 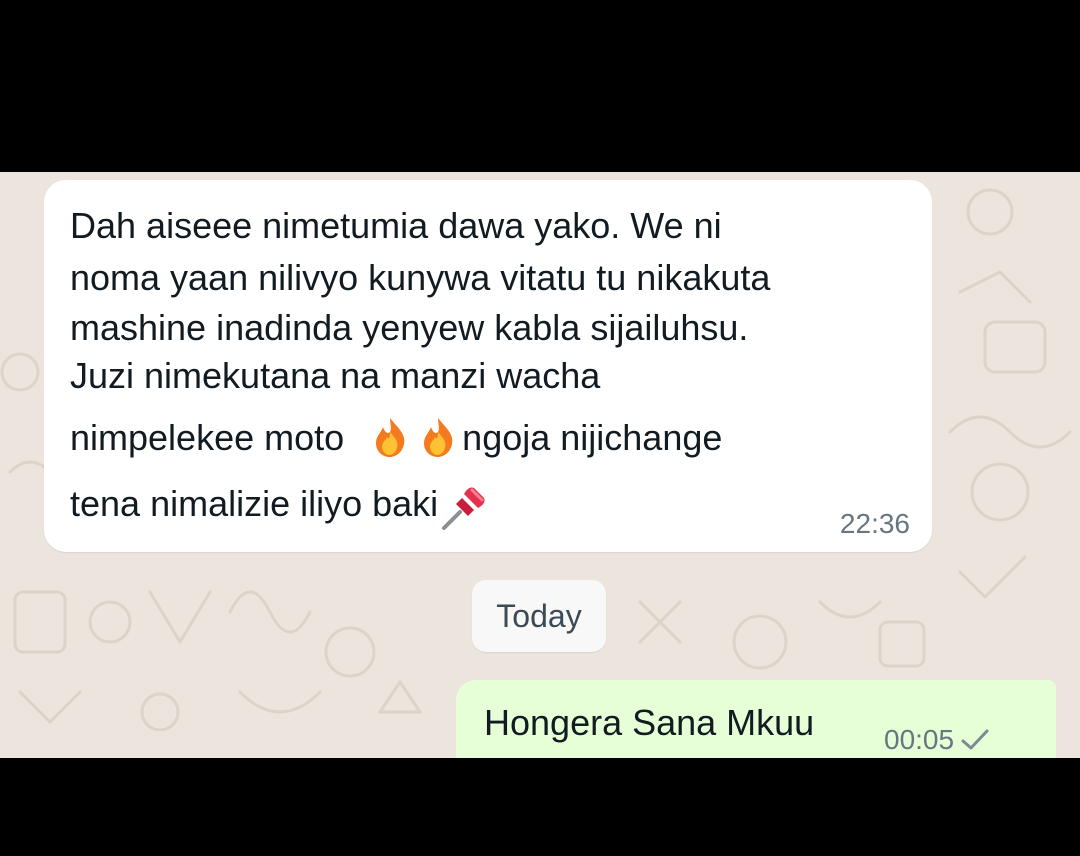 I want to click on message-line-with-emoji: tena nimalizie iliyo baki, so click(x=280, y=508).